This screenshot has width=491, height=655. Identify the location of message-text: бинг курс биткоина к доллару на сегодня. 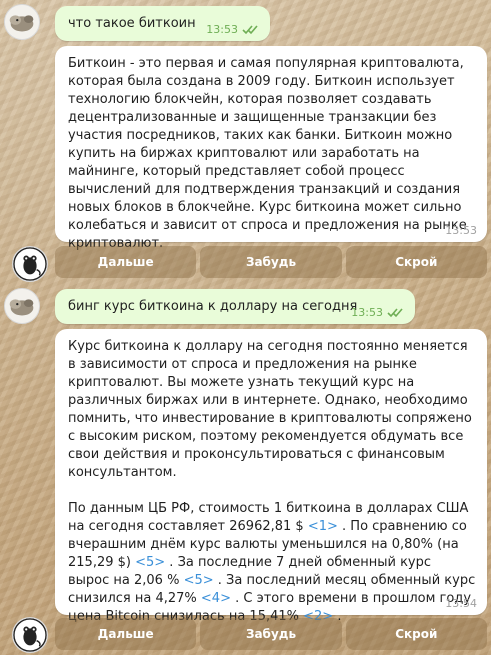
(213, 306).